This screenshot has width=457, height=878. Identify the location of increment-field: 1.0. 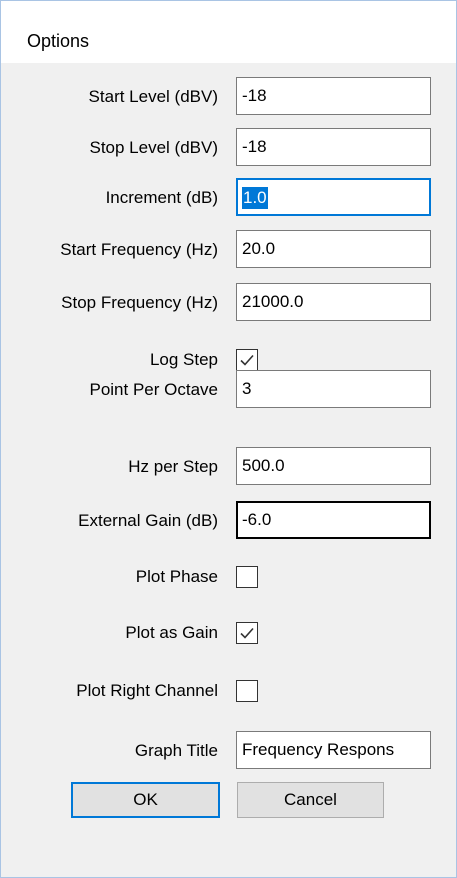
(333, 197).